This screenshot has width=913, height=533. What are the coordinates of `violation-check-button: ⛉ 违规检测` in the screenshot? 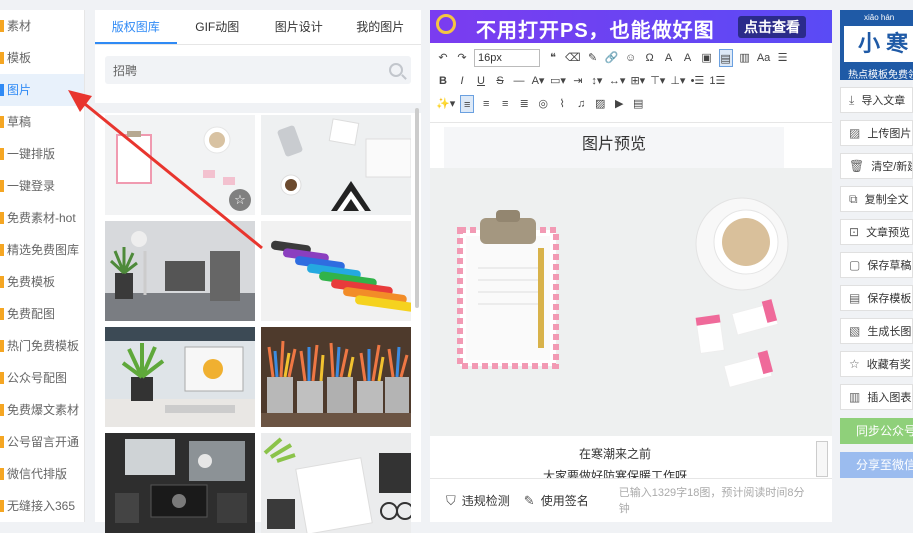 It's located at (478, 500).